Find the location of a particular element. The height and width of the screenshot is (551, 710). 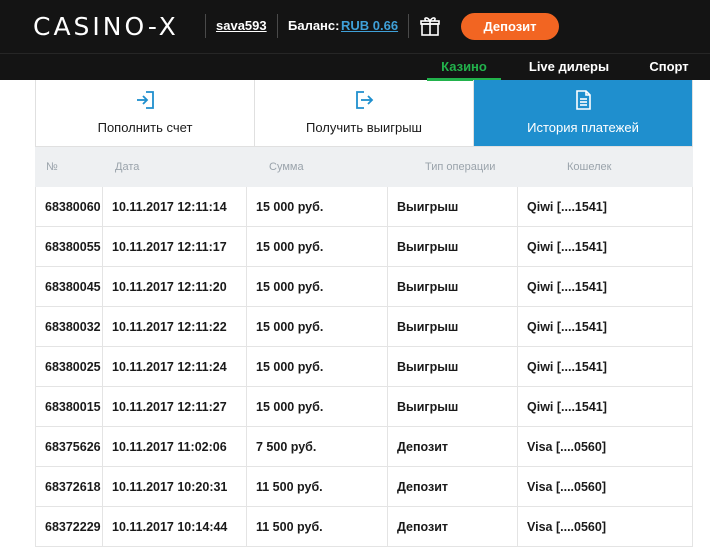

col-wallet: Кошелек is located at coordinates (589, 167).